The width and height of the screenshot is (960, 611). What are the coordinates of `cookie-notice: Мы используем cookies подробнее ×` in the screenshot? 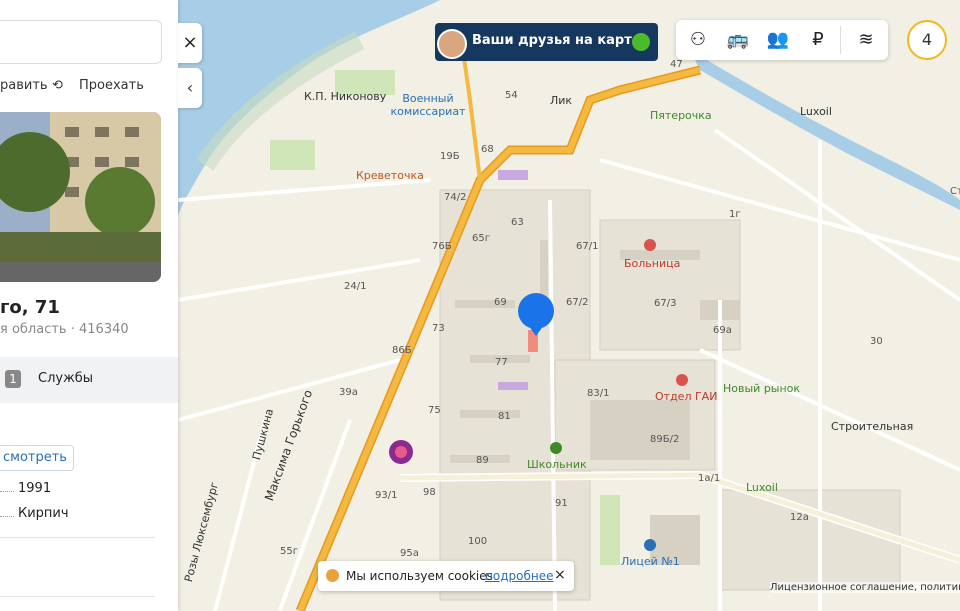 It's located at (446, 576).